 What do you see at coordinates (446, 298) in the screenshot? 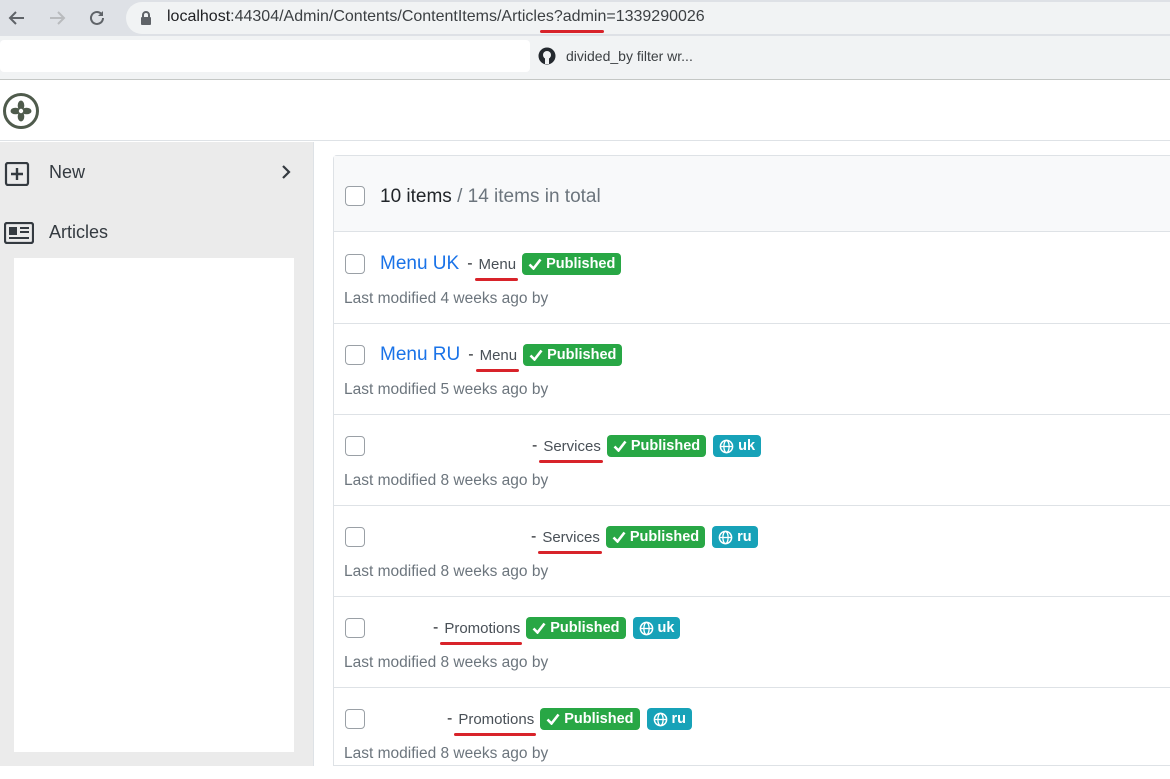
I see `item-meta: Last modified 4 weeks ago by` at bounding box center [446, 298].